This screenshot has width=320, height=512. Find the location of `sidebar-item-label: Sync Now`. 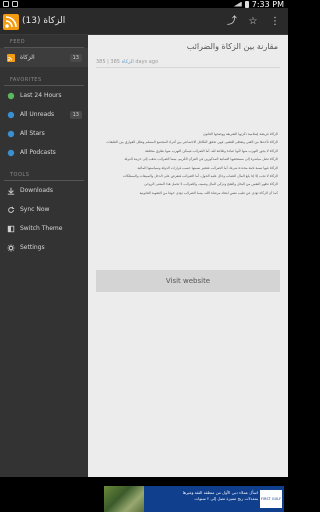

sidebar-item-label: Sync Now is located at coordinates (35, 209).